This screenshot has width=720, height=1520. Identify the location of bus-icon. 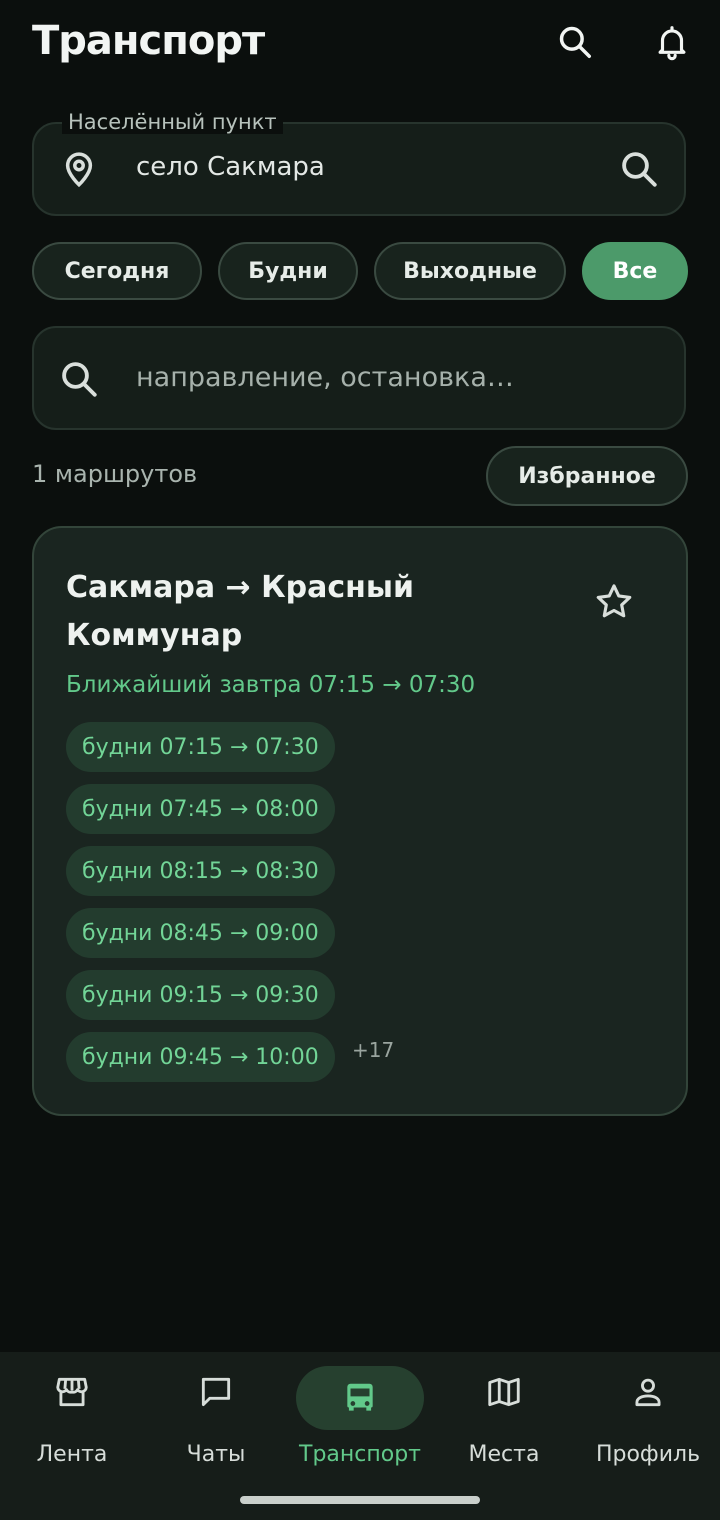
(360, 1398).